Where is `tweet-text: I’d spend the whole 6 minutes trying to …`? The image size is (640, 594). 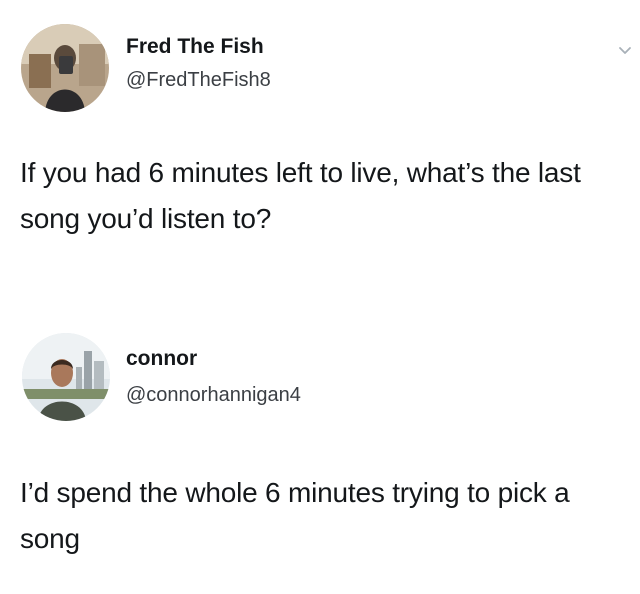
tweet-text: I’d spend the whole 6 minutes trying to … is located at coordinates (295, 515).